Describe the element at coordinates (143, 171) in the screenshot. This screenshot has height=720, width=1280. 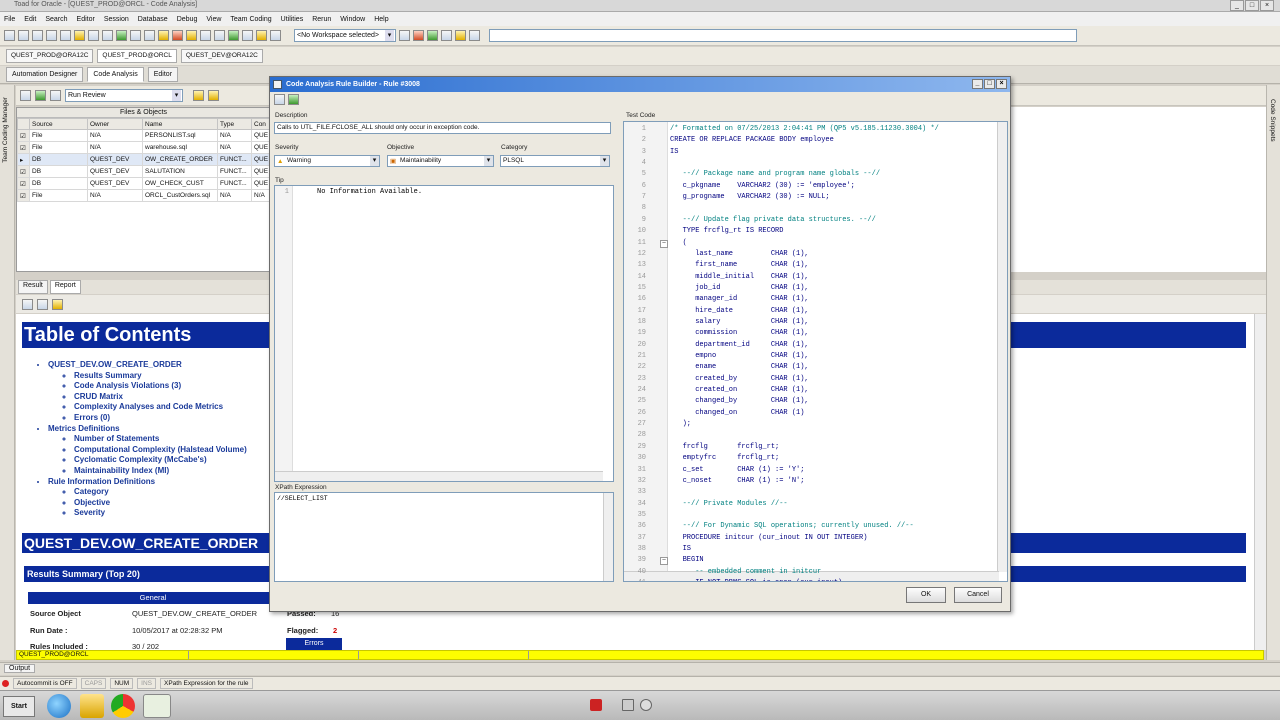
I see `table-row: ☑ DB QUEST_DEV SALUTATION FUNCT... QUE` at that location.